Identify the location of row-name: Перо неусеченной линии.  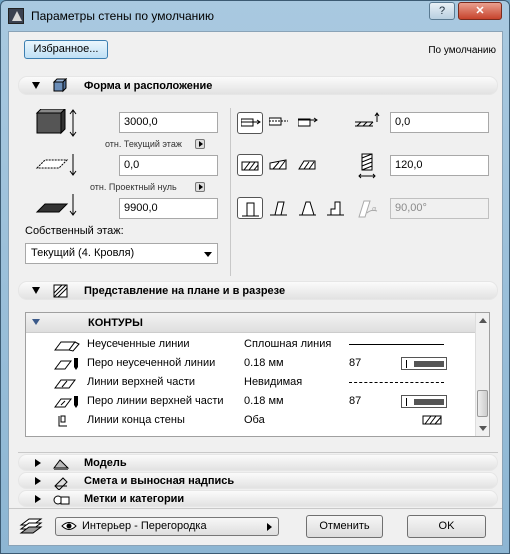
(151, 363).